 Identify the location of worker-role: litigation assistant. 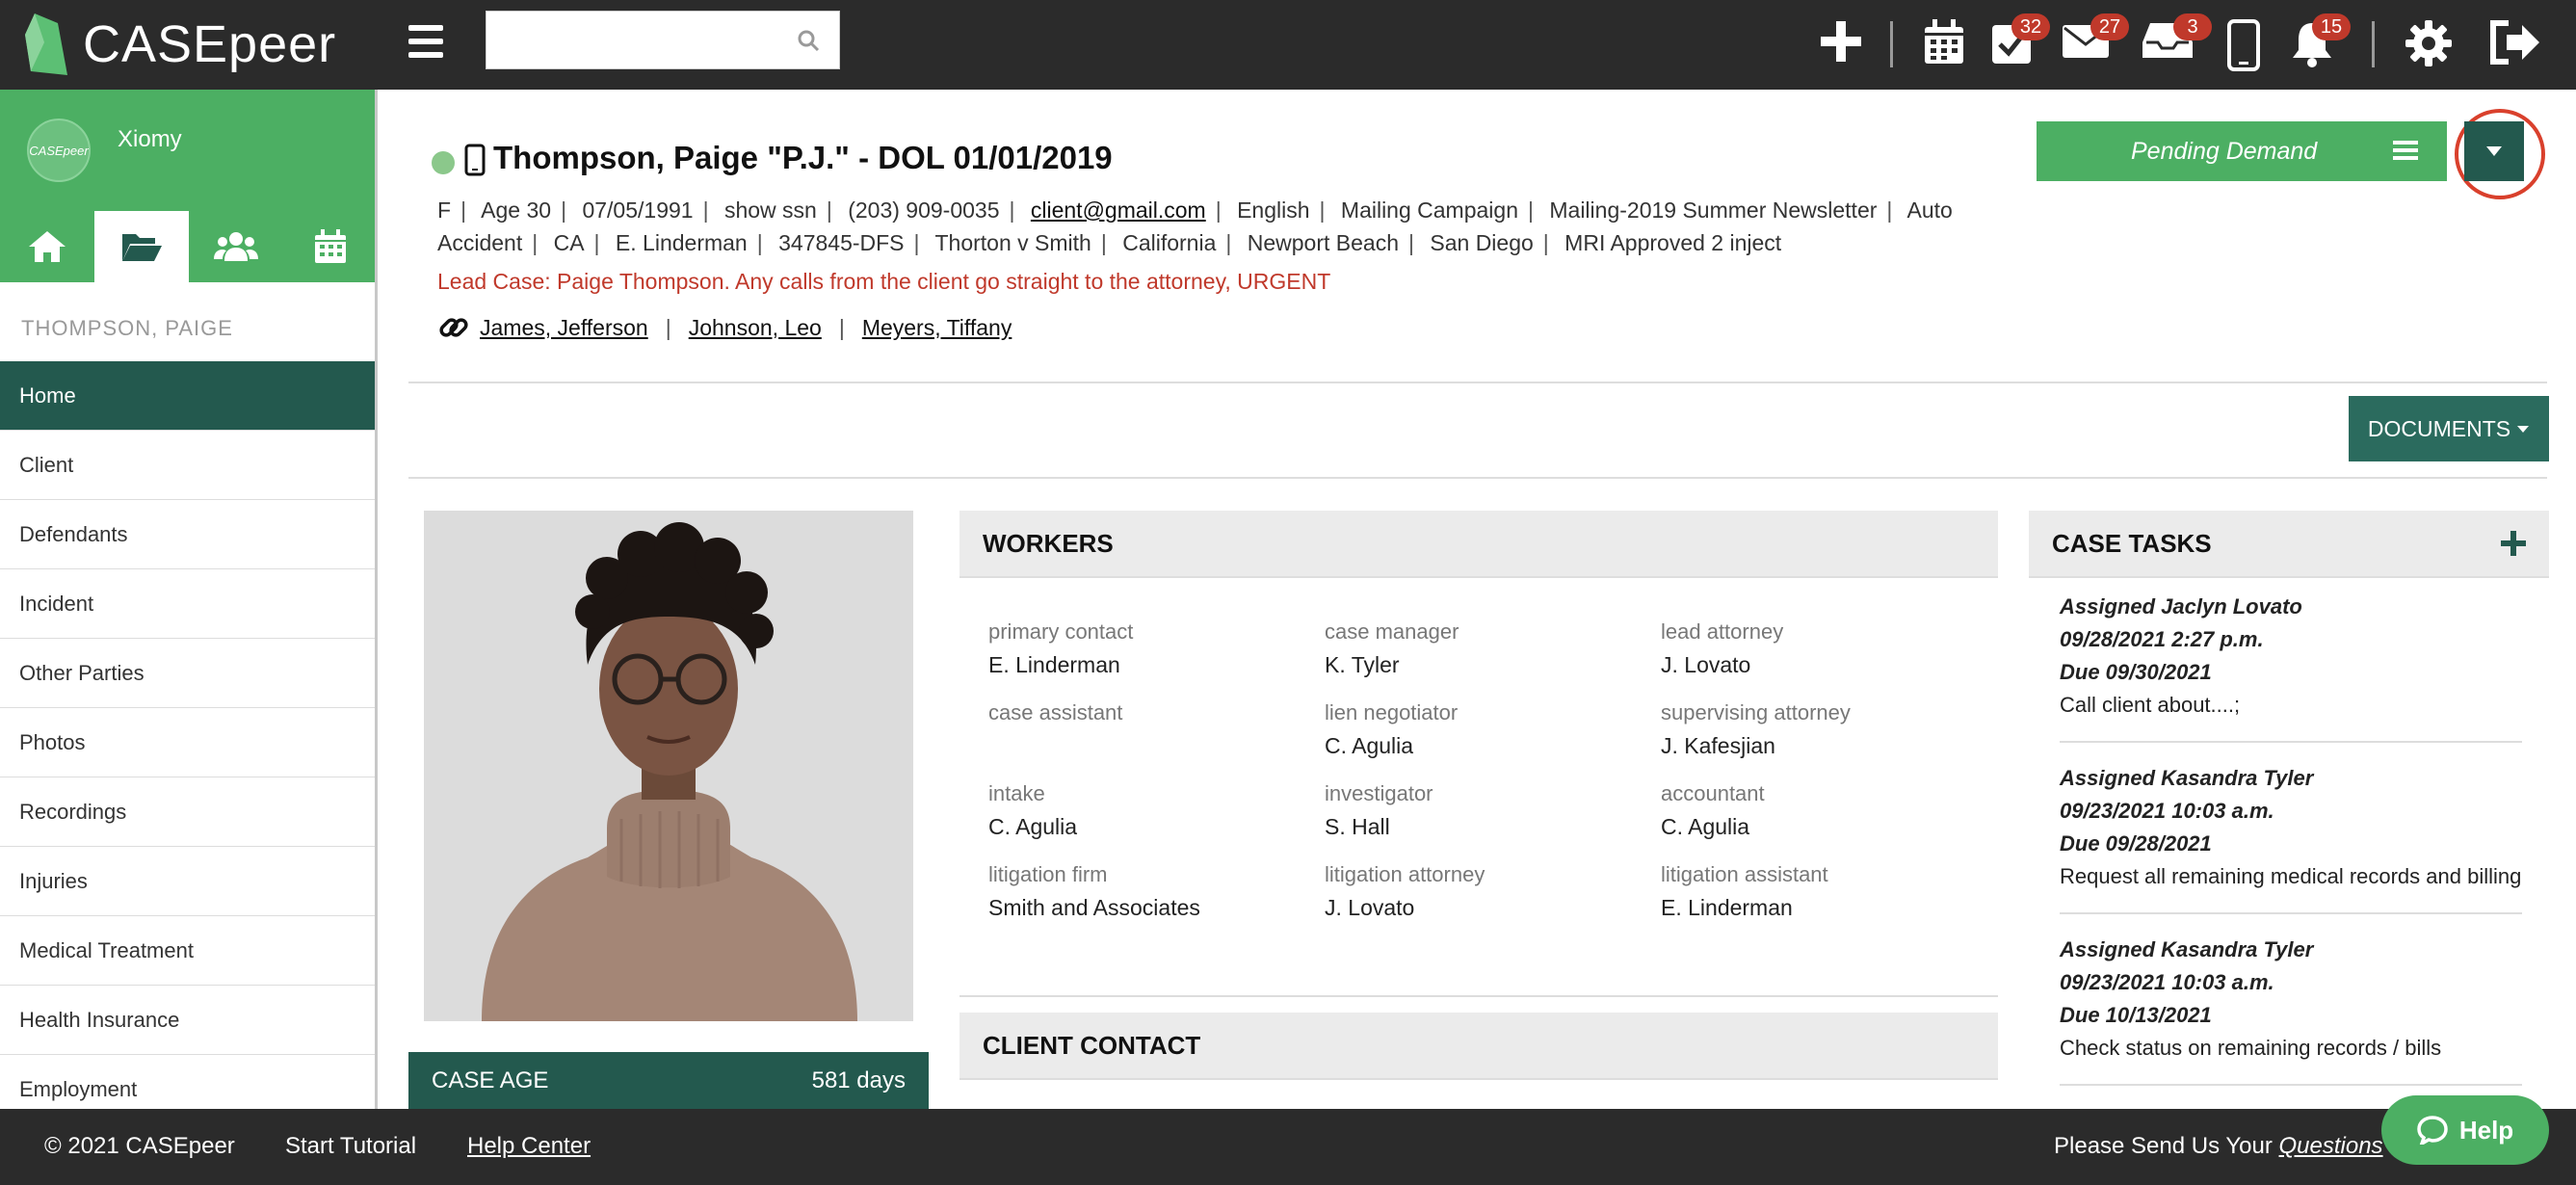
(1744, 874).